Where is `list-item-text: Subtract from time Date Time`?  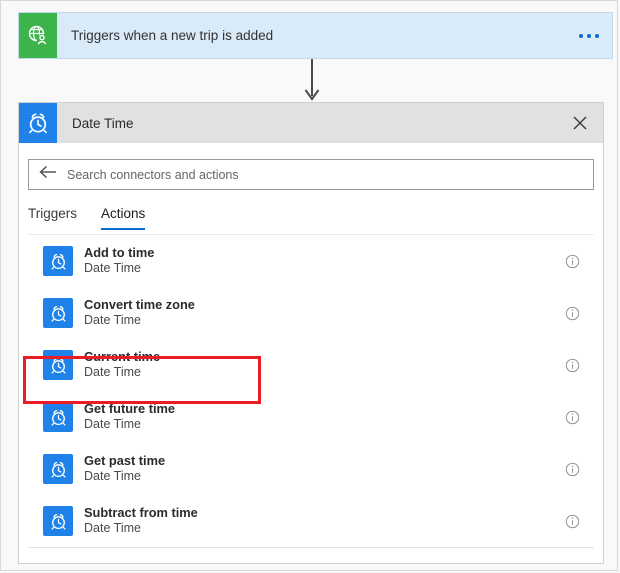 list-item-text: Subtract from time Date Time is located at coordinates (317, 521).